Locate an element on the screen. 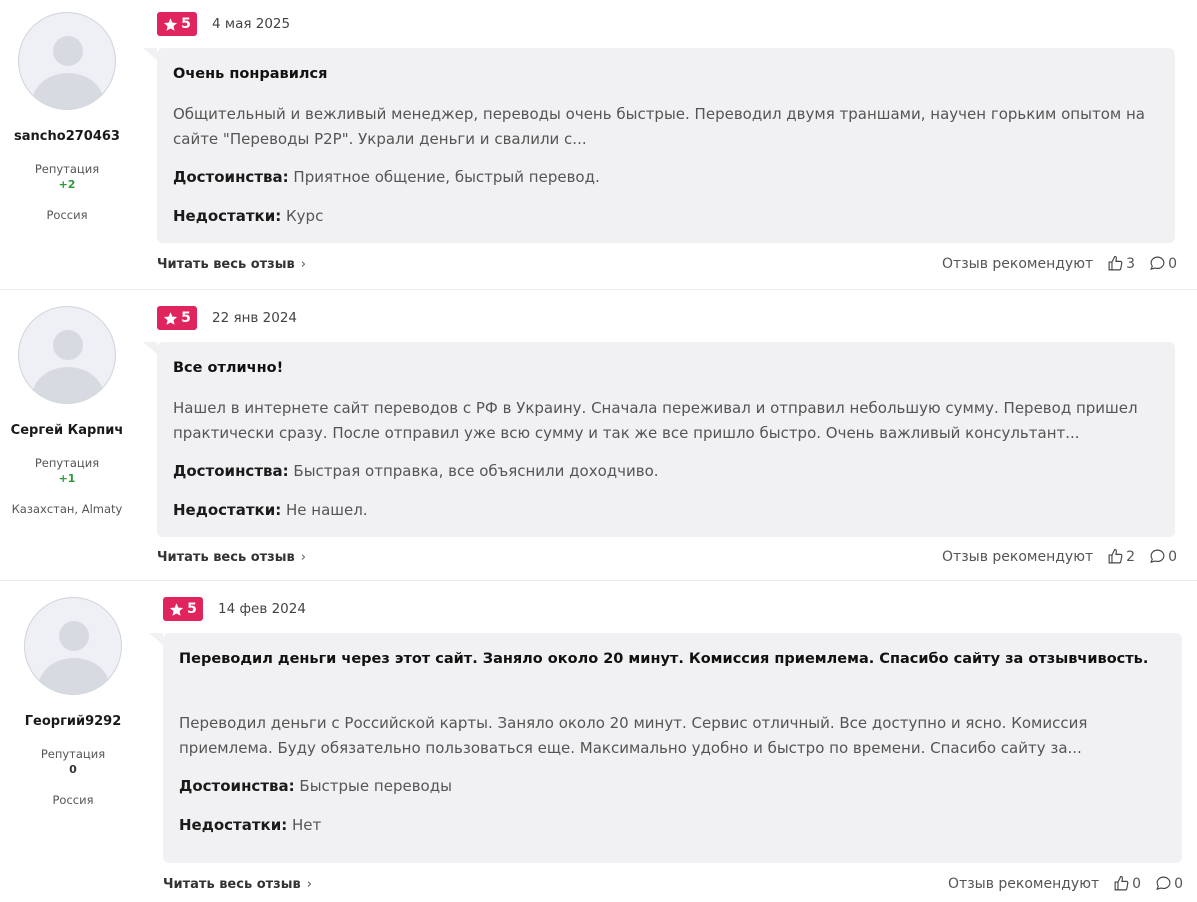  pros-text: Приятное общение, быстрый перевод. is located at coordinates (446, 177).